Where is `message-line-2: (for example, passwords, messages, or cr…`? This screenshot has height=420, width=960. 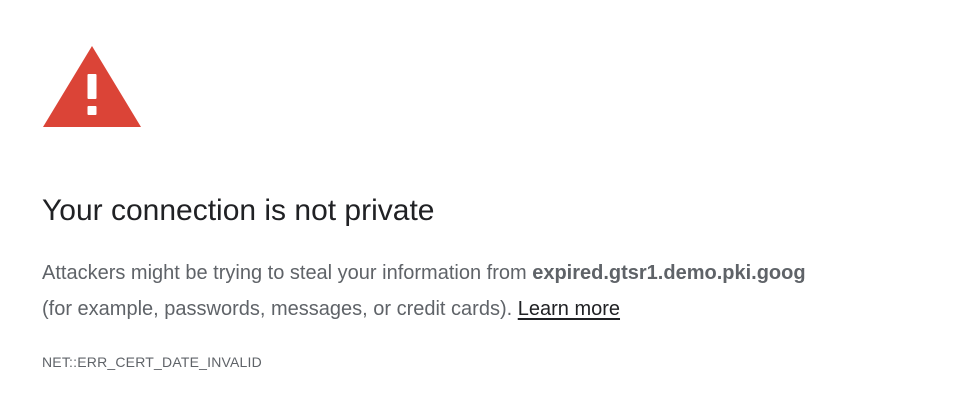
message-line-2: (for example, passwords, messages, or cr… is located at coordinates (492, 309).